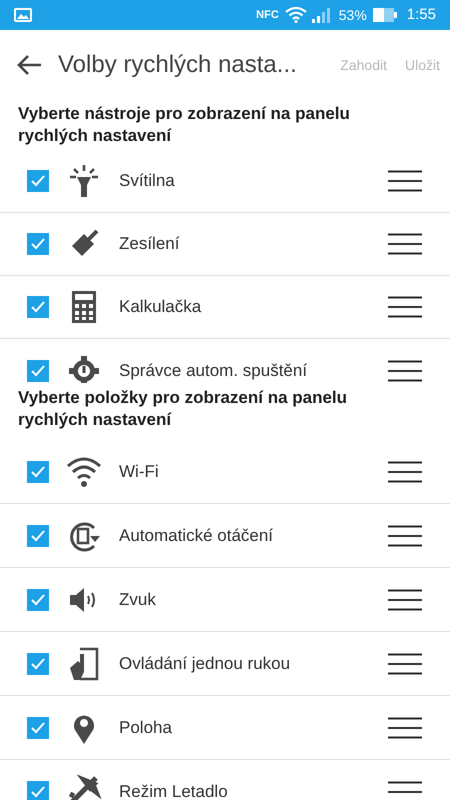 Image resolution: width=450 pixels, height=800 pixels. I want to click on item-label: Kalkulačka, so click(160, 307).